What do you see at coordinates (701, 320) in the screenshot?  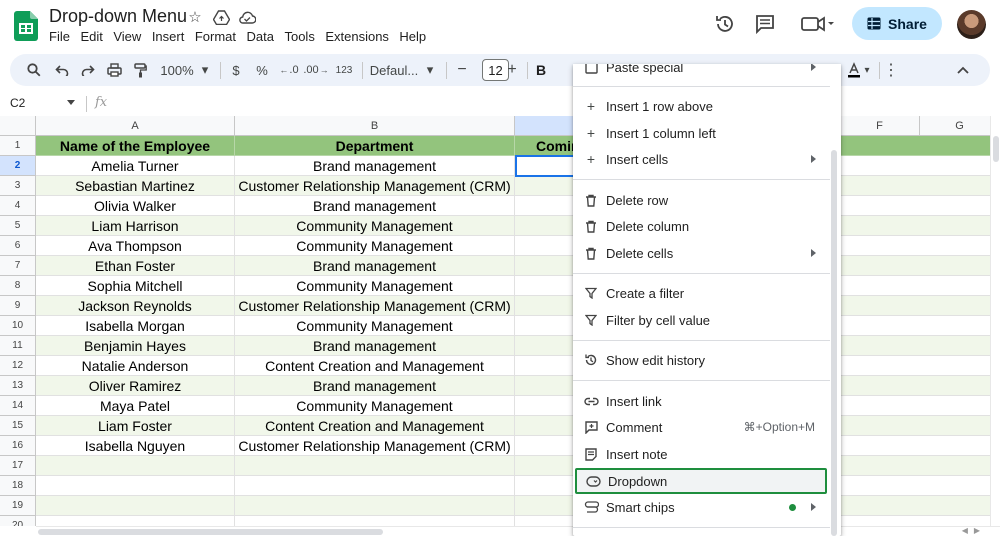 I see `menu-item-filter-by-cell-value: Filter by cell value` at bounding box center [701, 320].